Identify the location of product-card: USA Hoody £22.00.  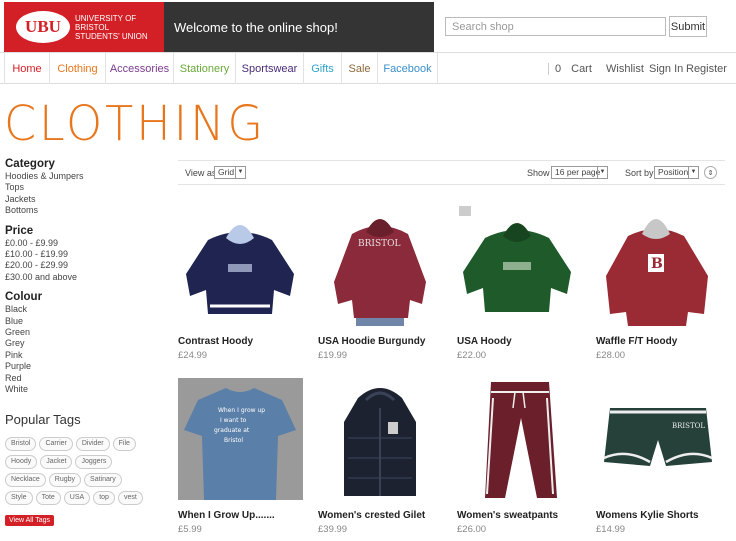
(522, 282).